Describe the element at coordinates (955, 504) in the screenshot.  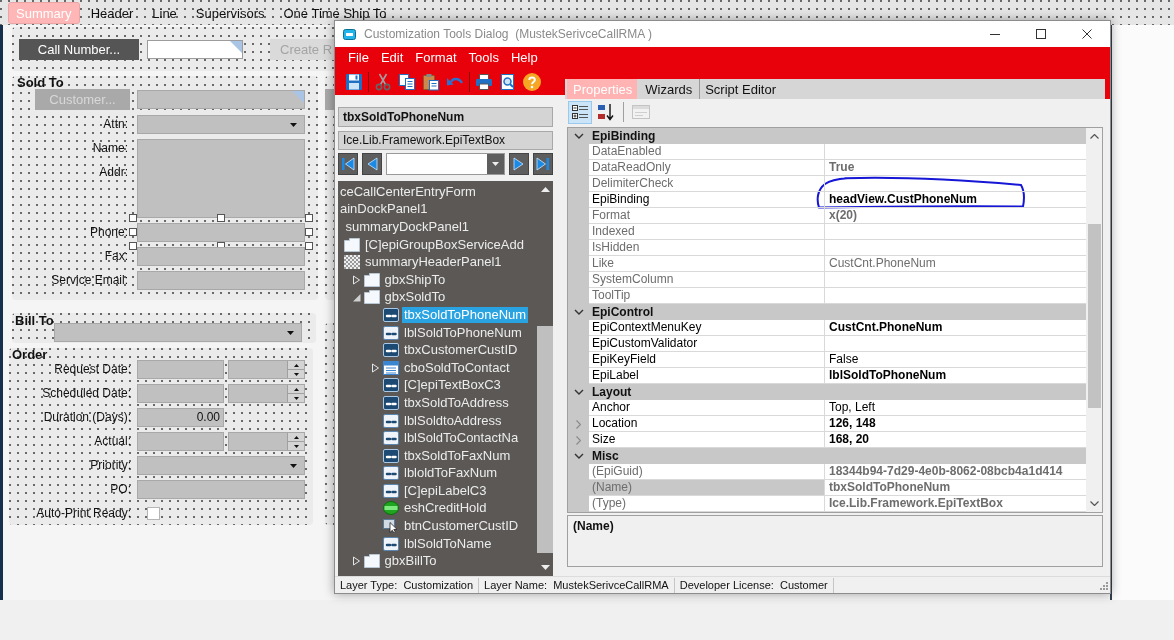
I see `property-value: Ice.Lib.Framework.EpiTextBox` at that location.